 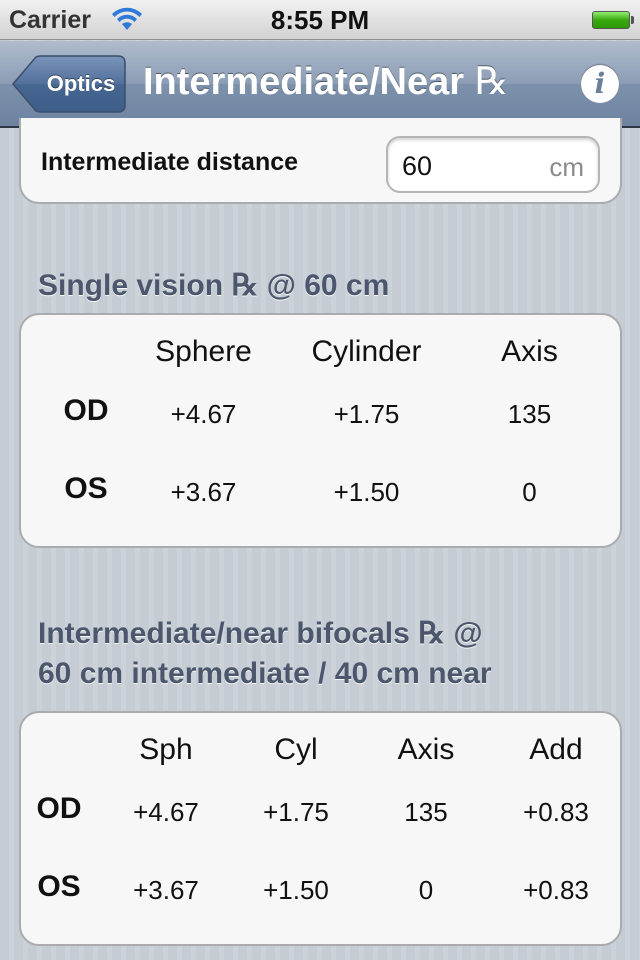 I want to click on back-button-label: Optics, so click(x=81, y=83).